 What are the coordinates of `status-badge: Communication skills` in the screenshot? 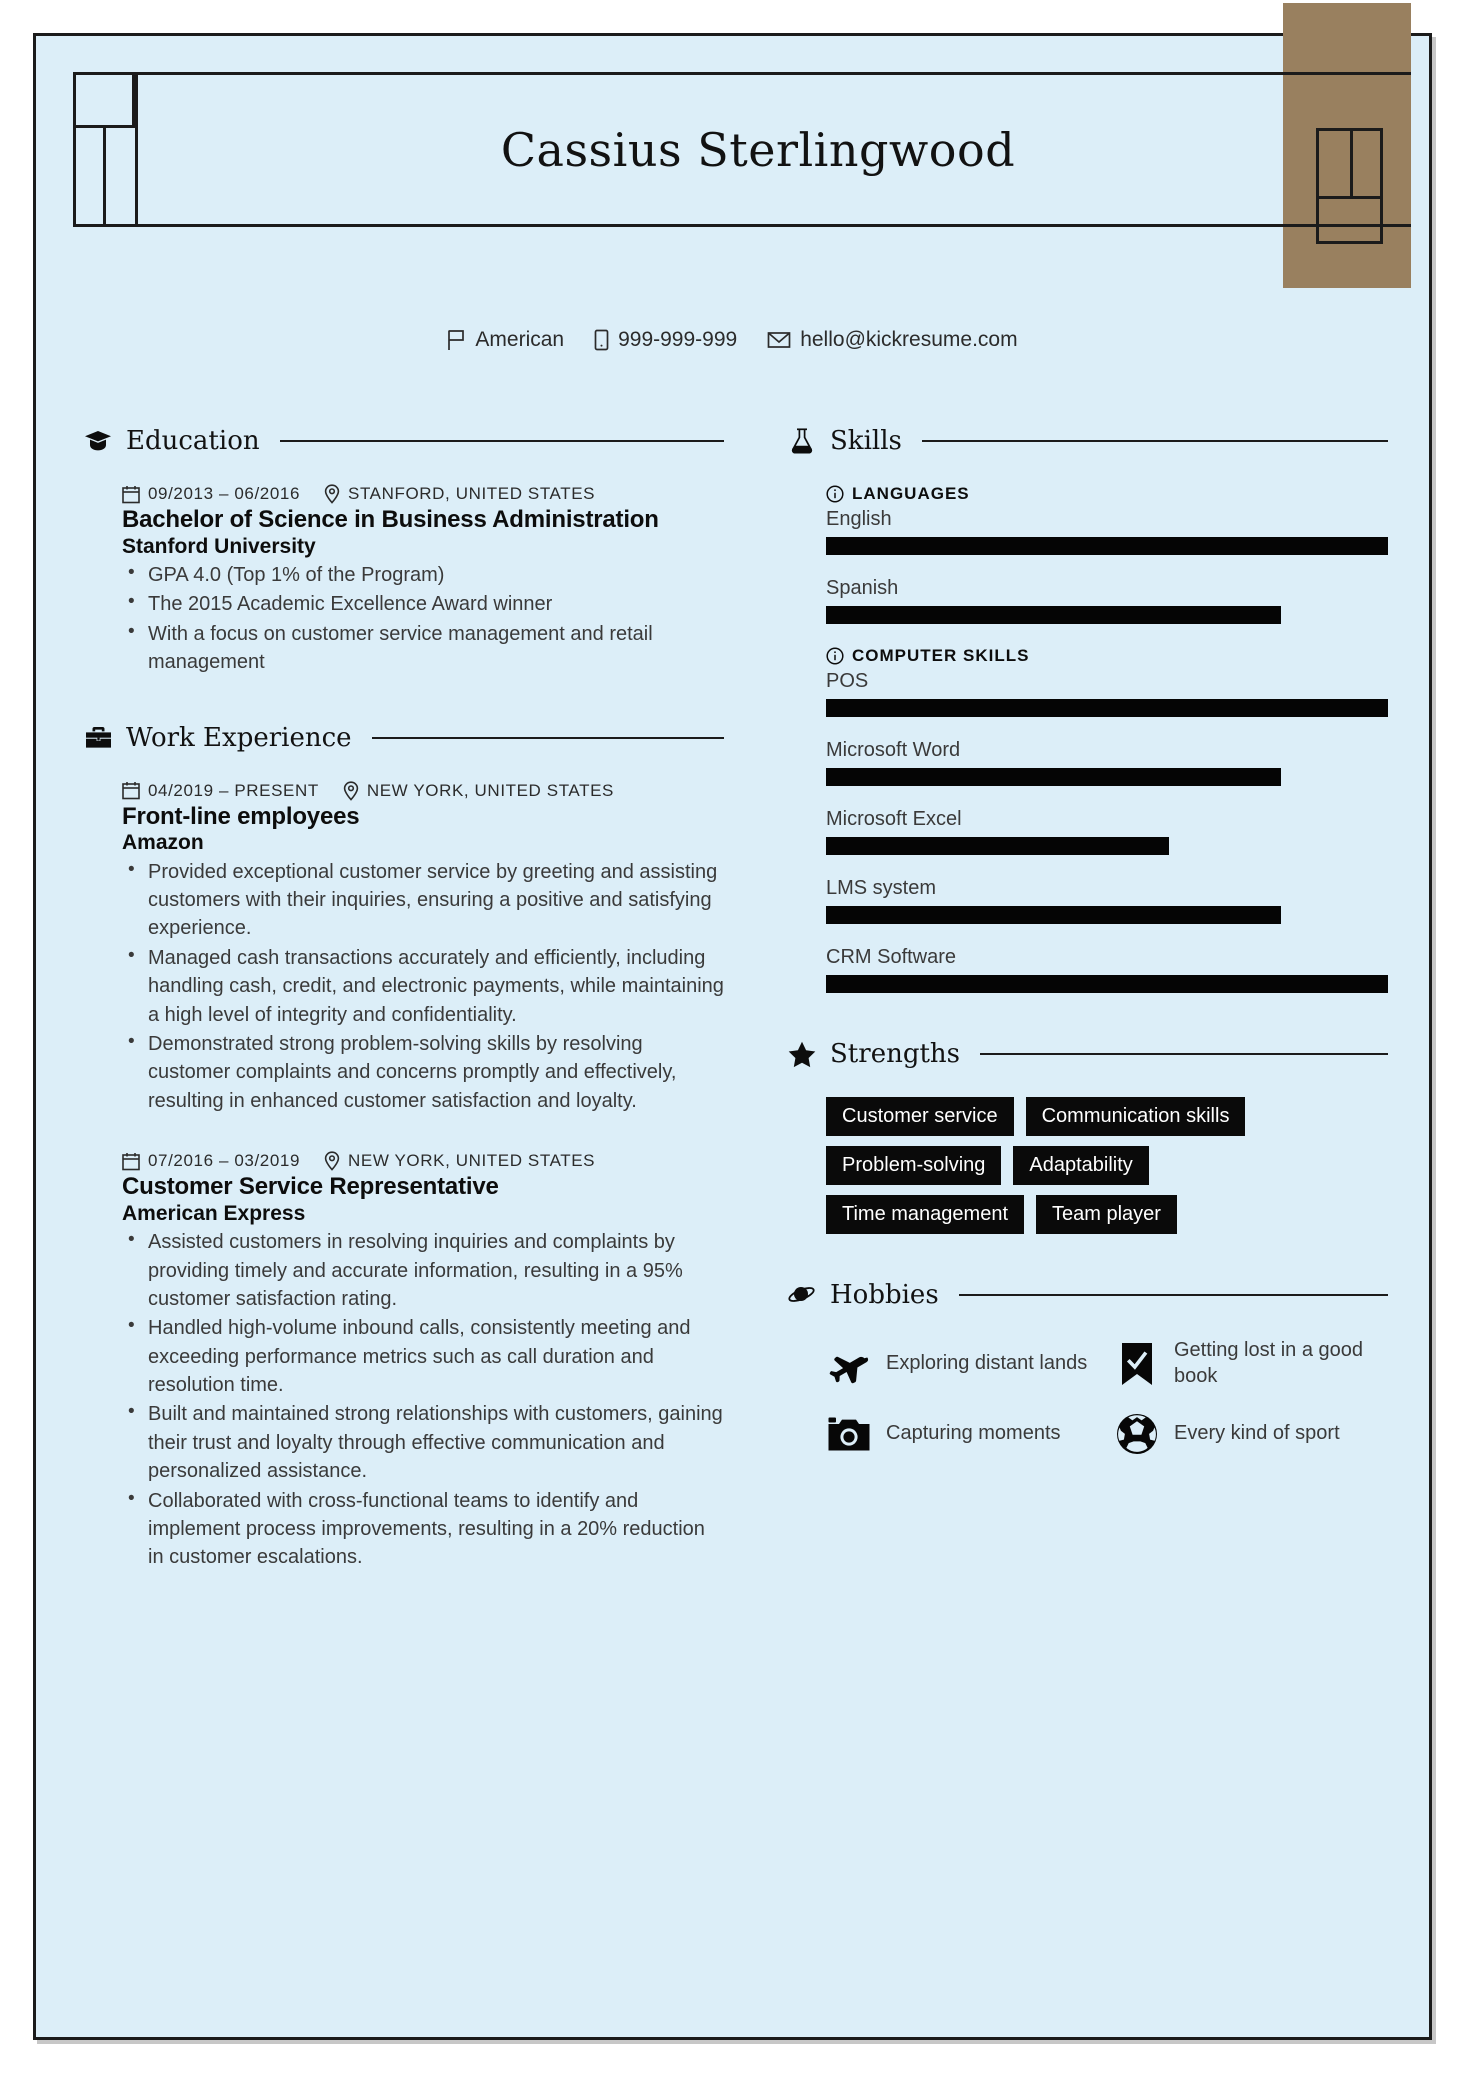 It's located at (1135, 1116).